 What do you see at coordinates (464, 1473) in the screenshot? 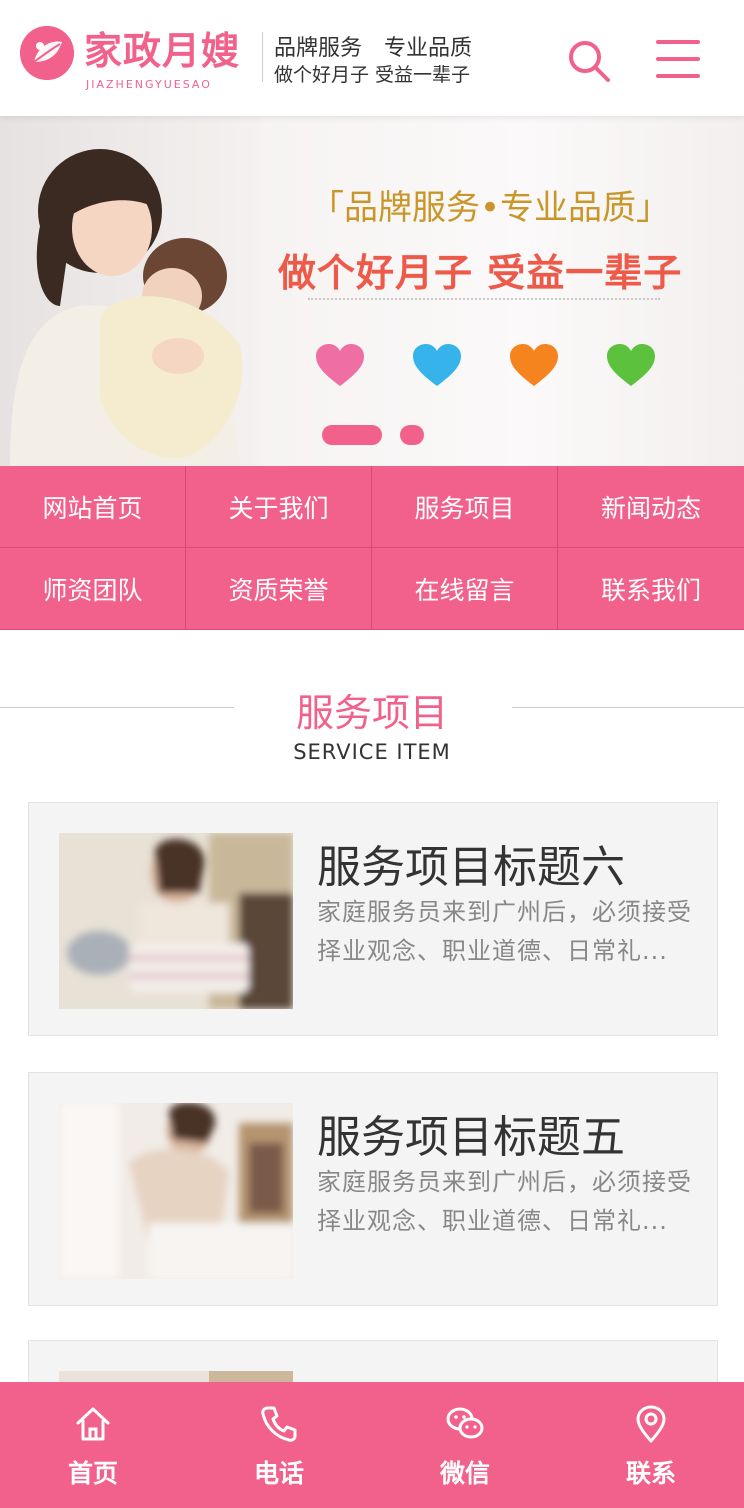
I see `bottom-nav-label: 微信` at bounding box center [464, 1473].